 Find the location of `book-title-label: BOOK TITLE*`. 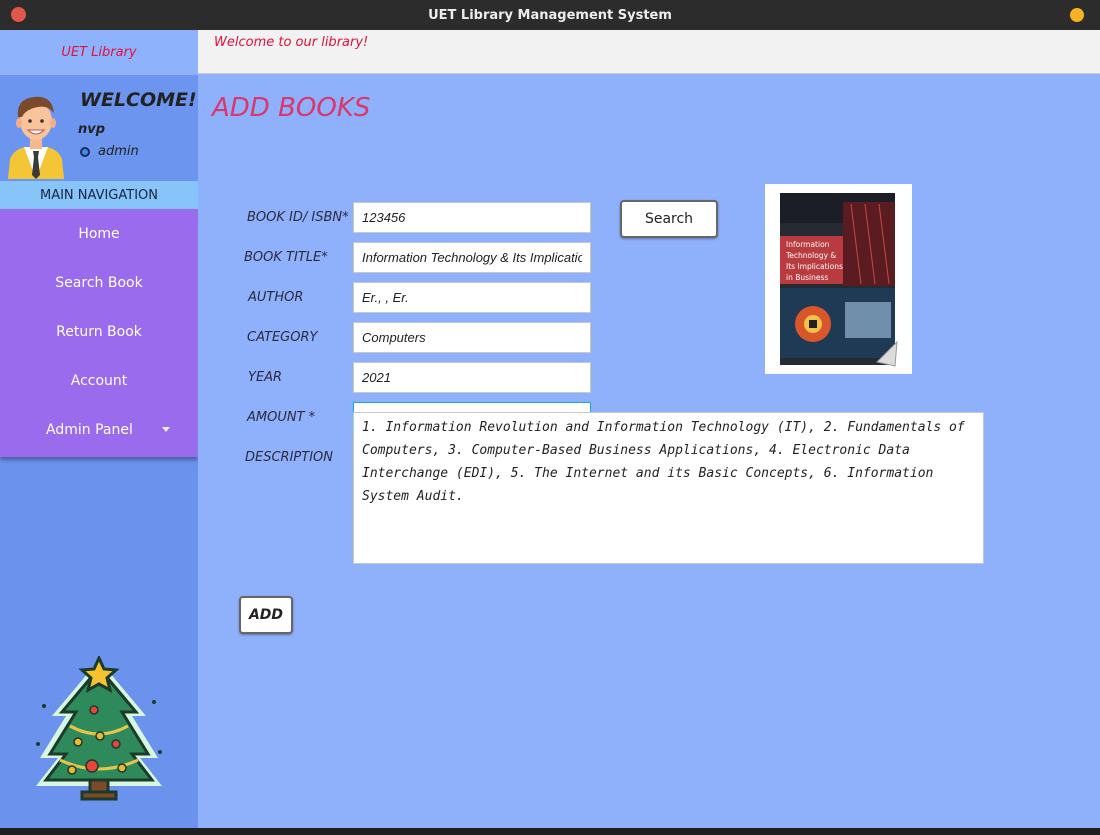

book-title-label: BOOK TITLE* is located at coordinates (286, 257).